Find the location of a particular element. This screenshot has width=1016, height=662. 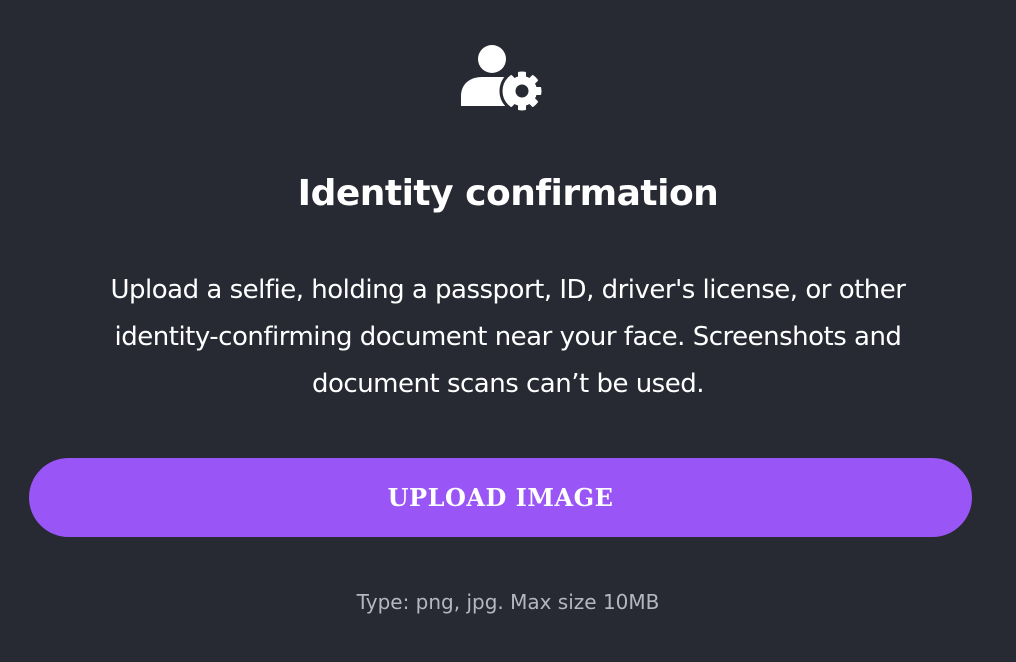

user-gear-icon is located at coordinates (501, 78).